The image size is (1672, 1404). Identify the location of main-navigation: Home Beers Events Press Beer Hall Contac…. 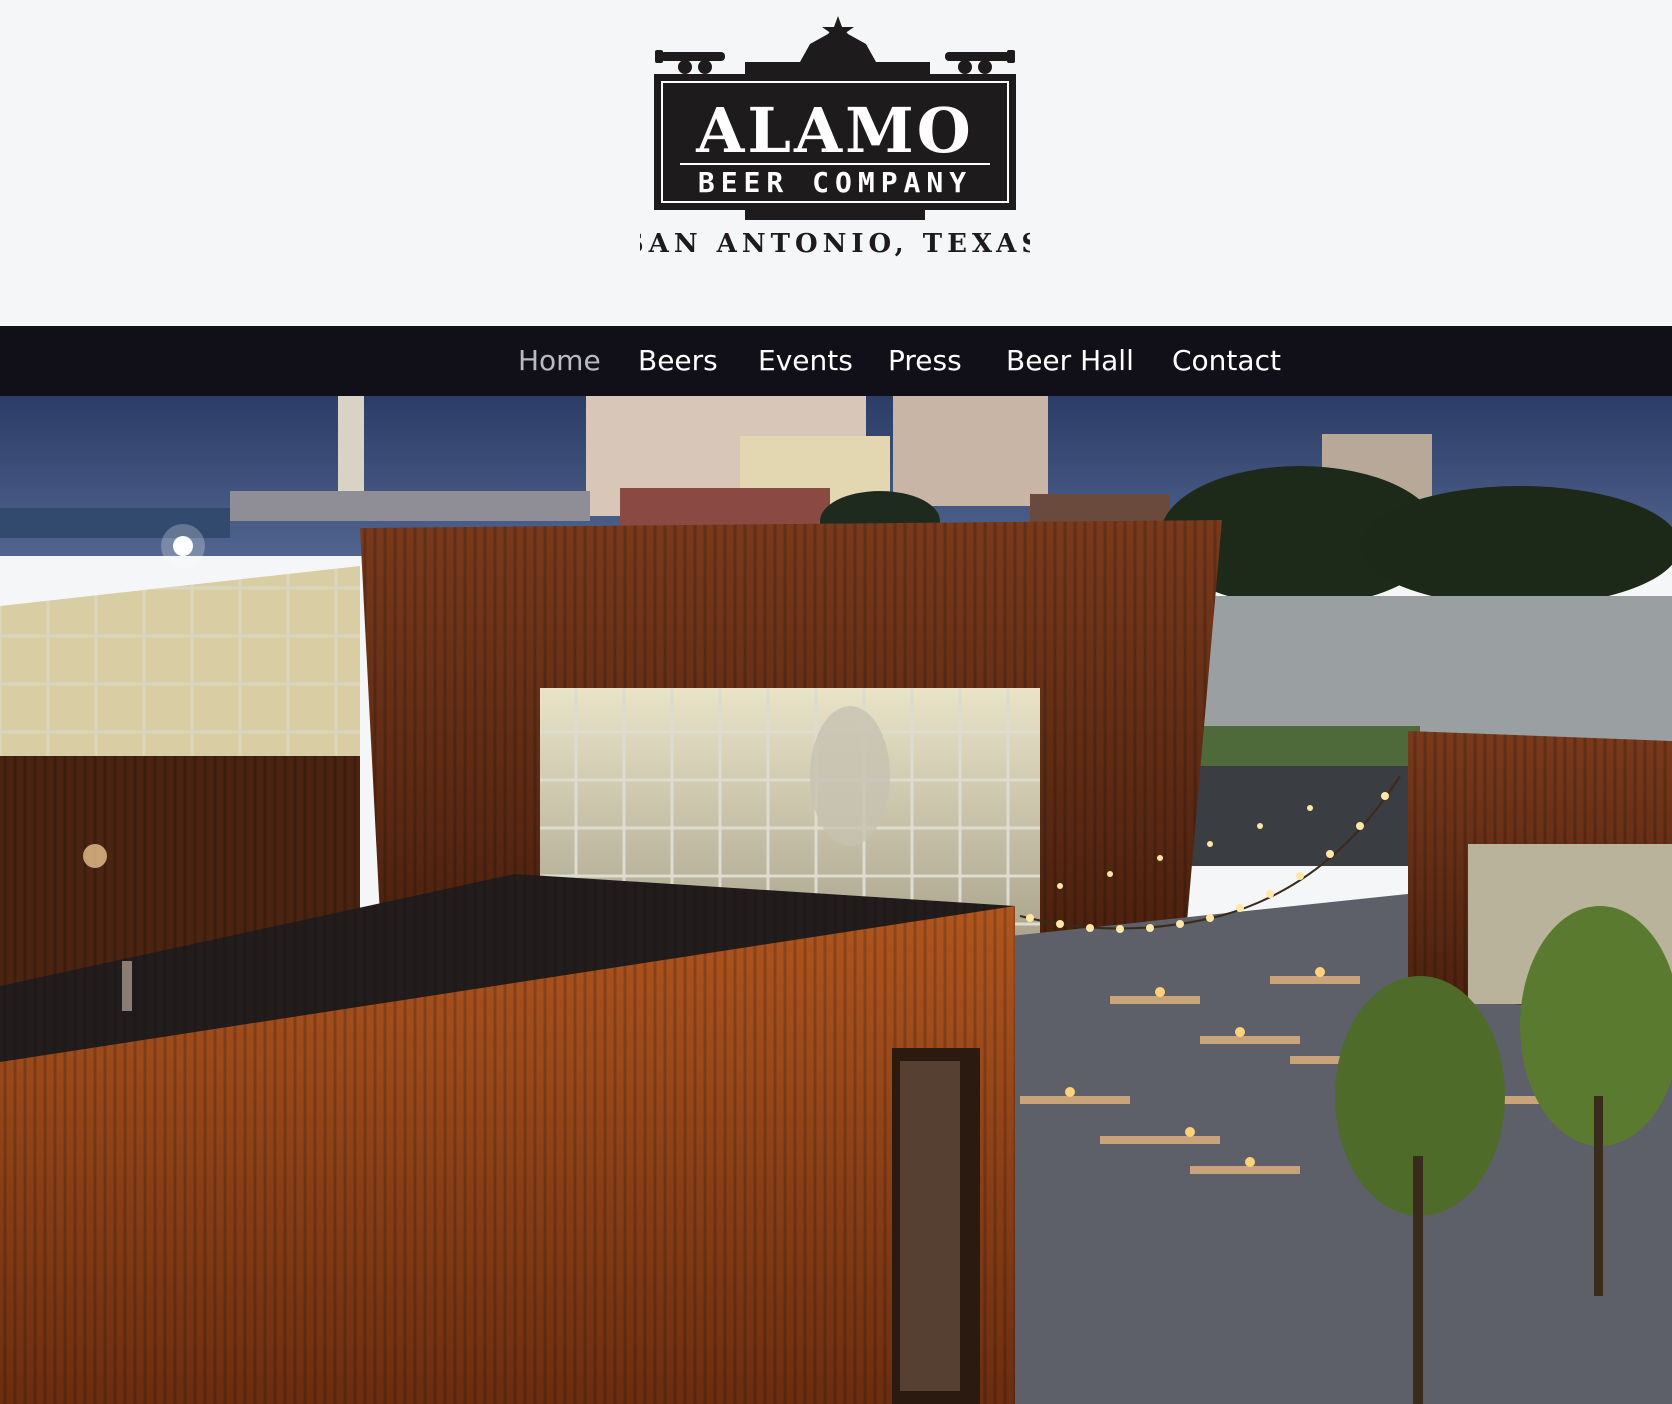
(836, 361).